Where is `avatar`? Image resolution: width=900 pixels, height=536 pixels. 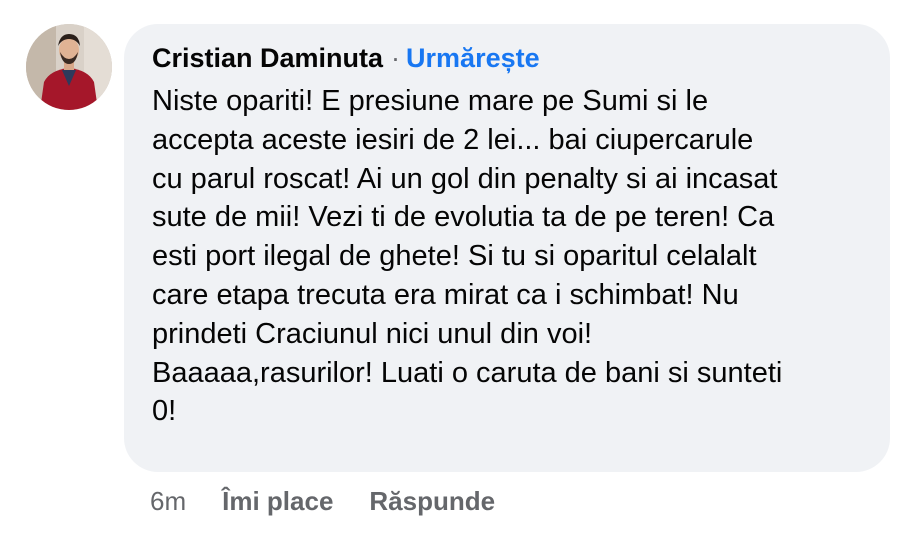
avatar is located at coordinates (69, 67).